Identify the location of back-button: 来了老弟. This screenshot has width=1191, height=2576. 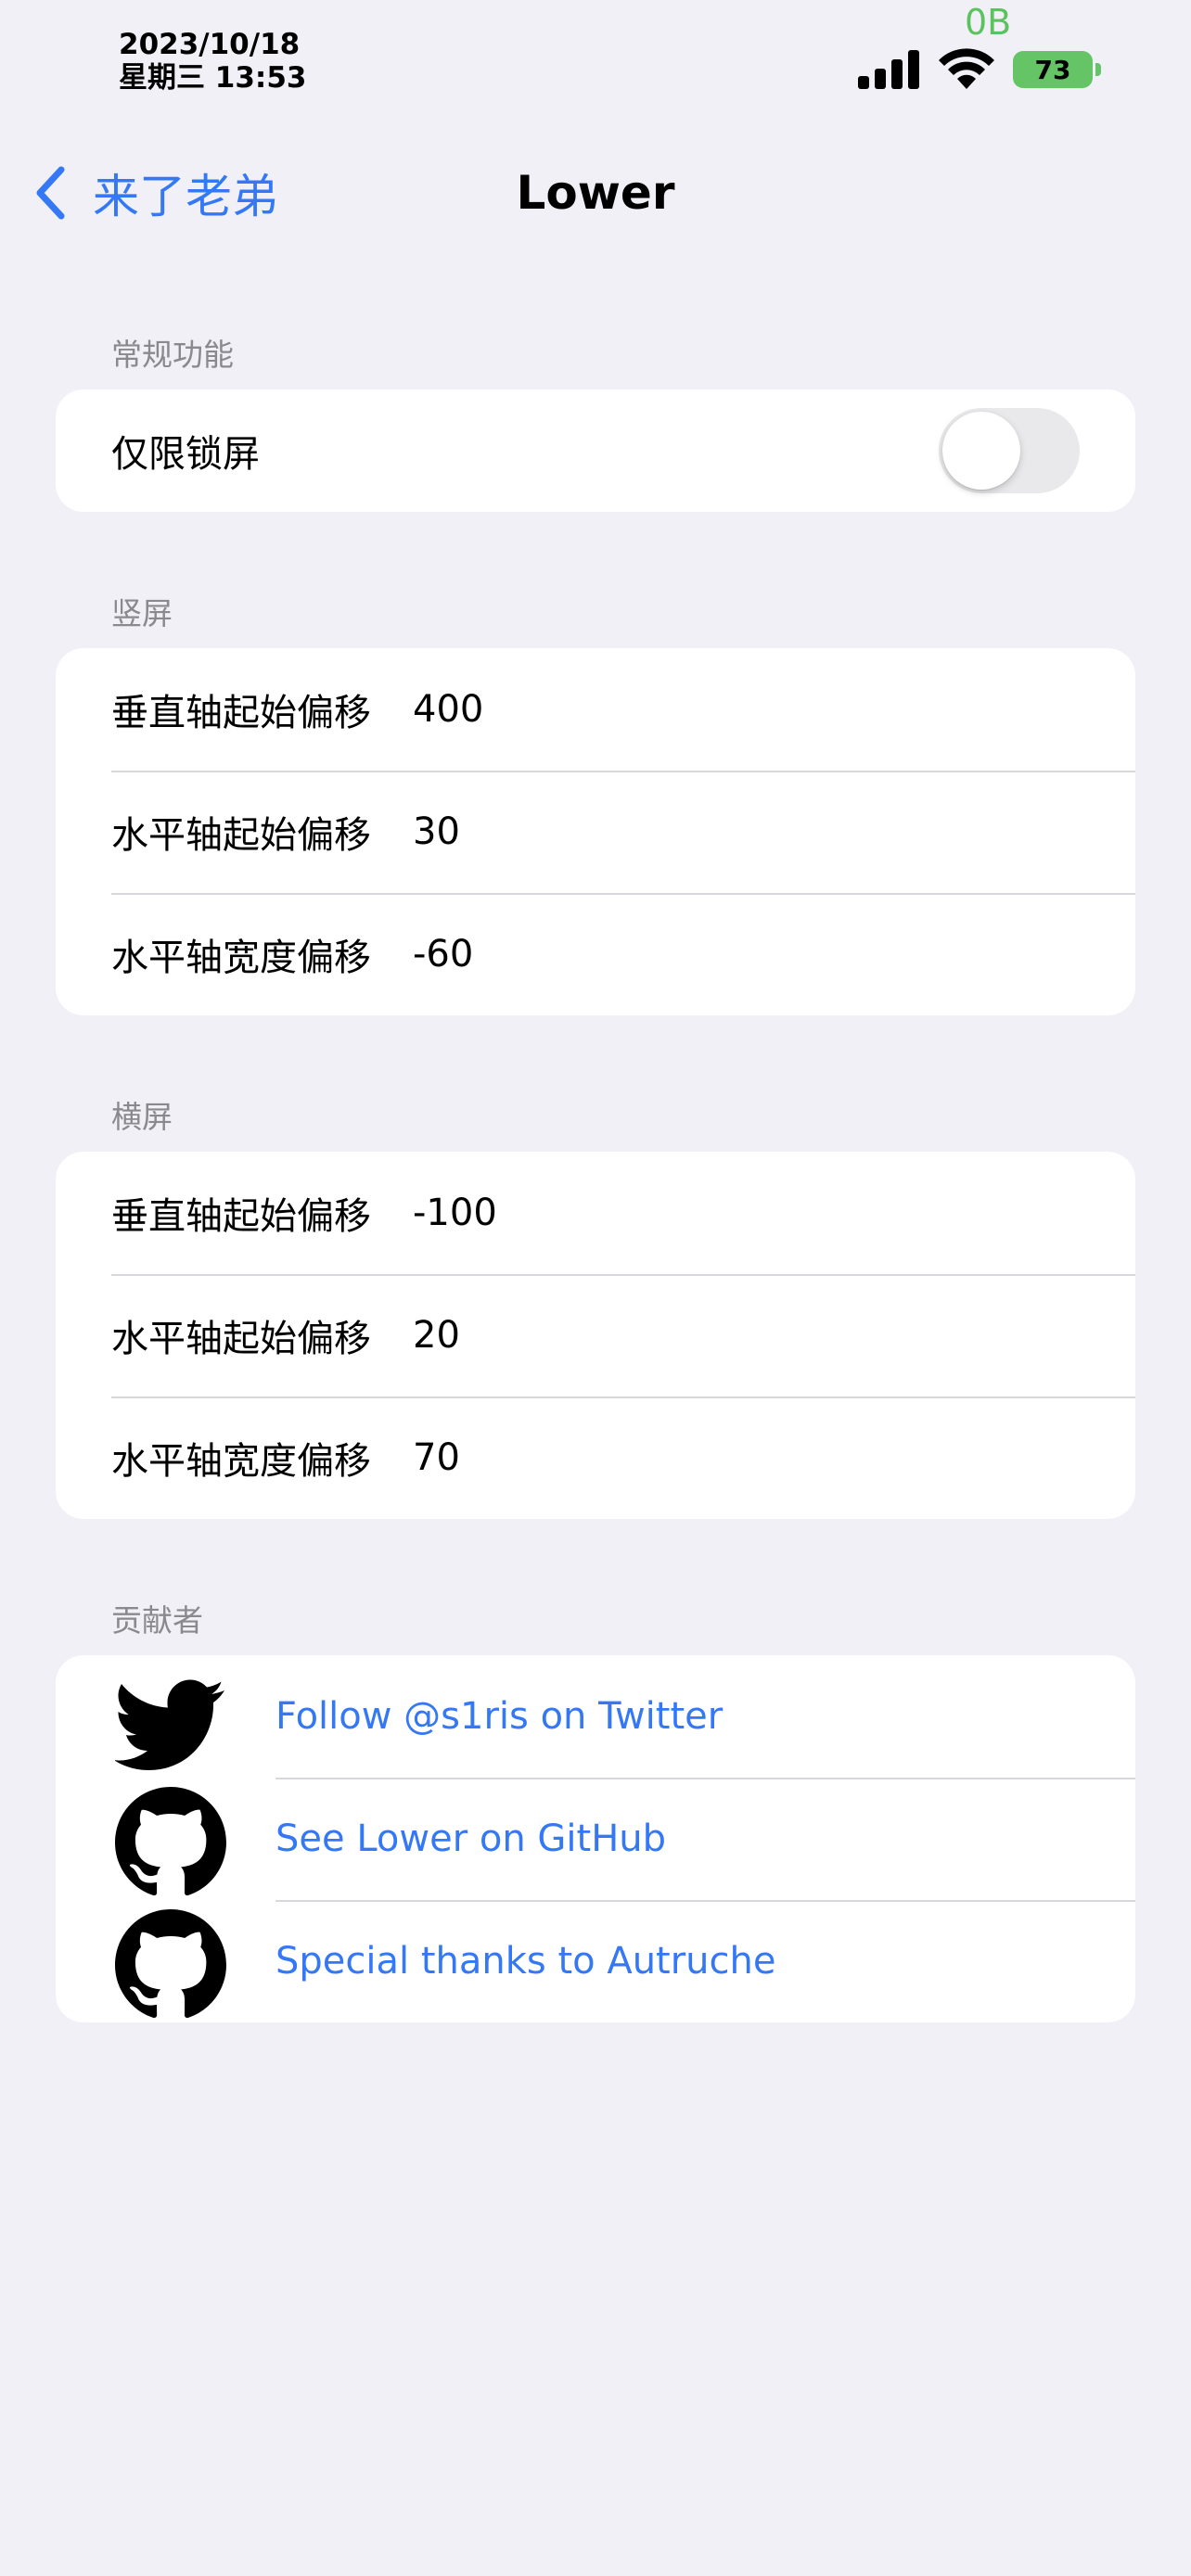
(155, 193).